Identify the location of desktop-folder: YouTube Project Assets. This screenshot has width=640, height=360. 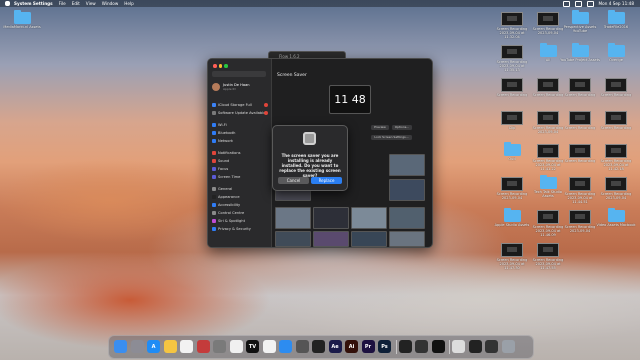
(580, 52).